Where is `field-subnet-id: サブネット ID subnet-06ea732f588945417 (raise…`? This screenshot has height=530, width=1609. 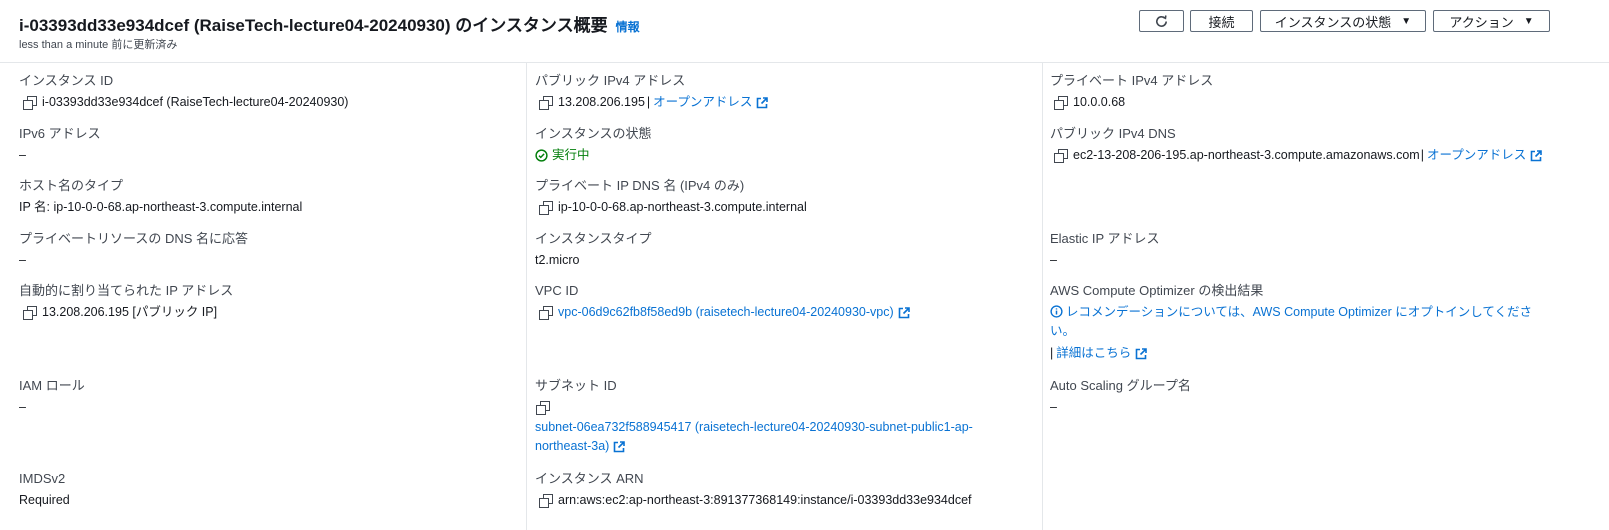 field-subnet-id: サブネット ID subnet-06ea732f588945417 (raise… is located at coordinates (754, 416).